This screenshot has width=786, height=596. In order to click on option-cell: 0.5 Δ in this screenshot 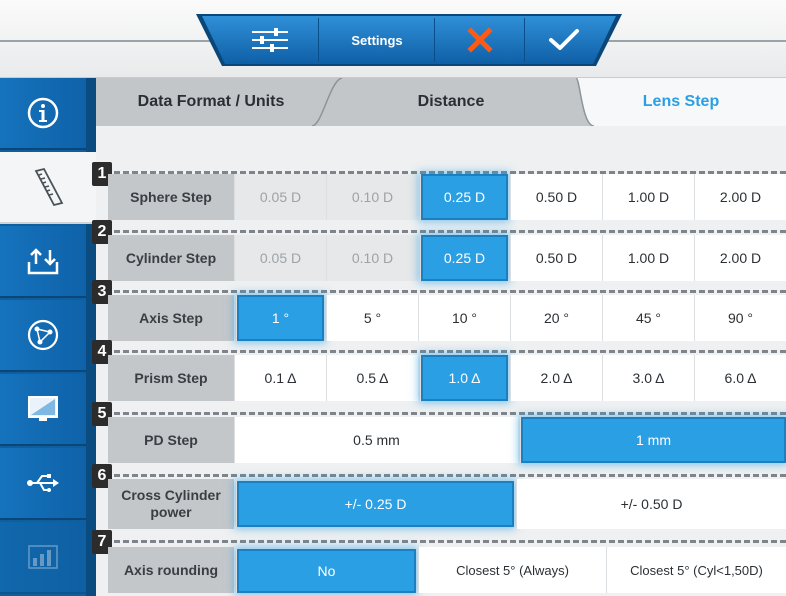, I will do `click(372, 378)`.